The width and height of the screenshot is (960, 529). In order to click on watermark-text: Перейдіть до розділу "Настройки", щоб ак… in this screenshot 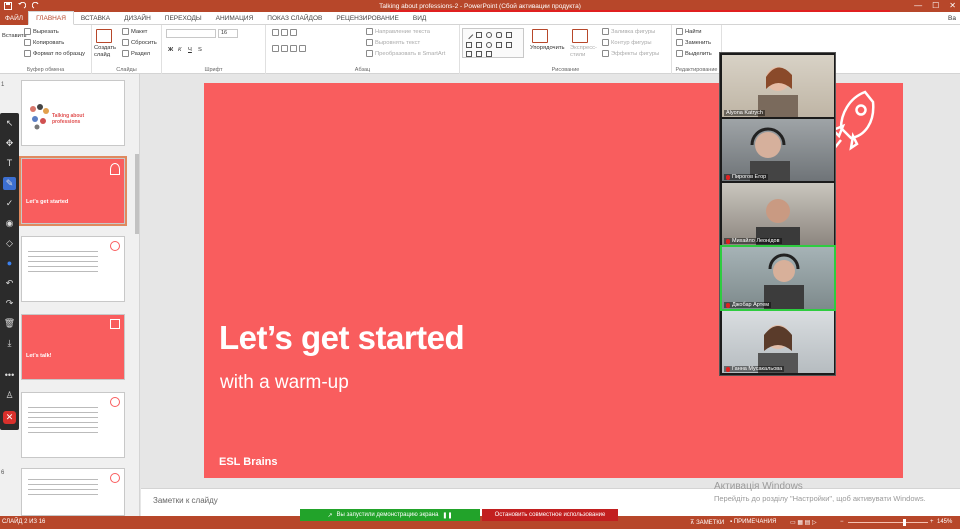, I will do `click(820, 498)`.